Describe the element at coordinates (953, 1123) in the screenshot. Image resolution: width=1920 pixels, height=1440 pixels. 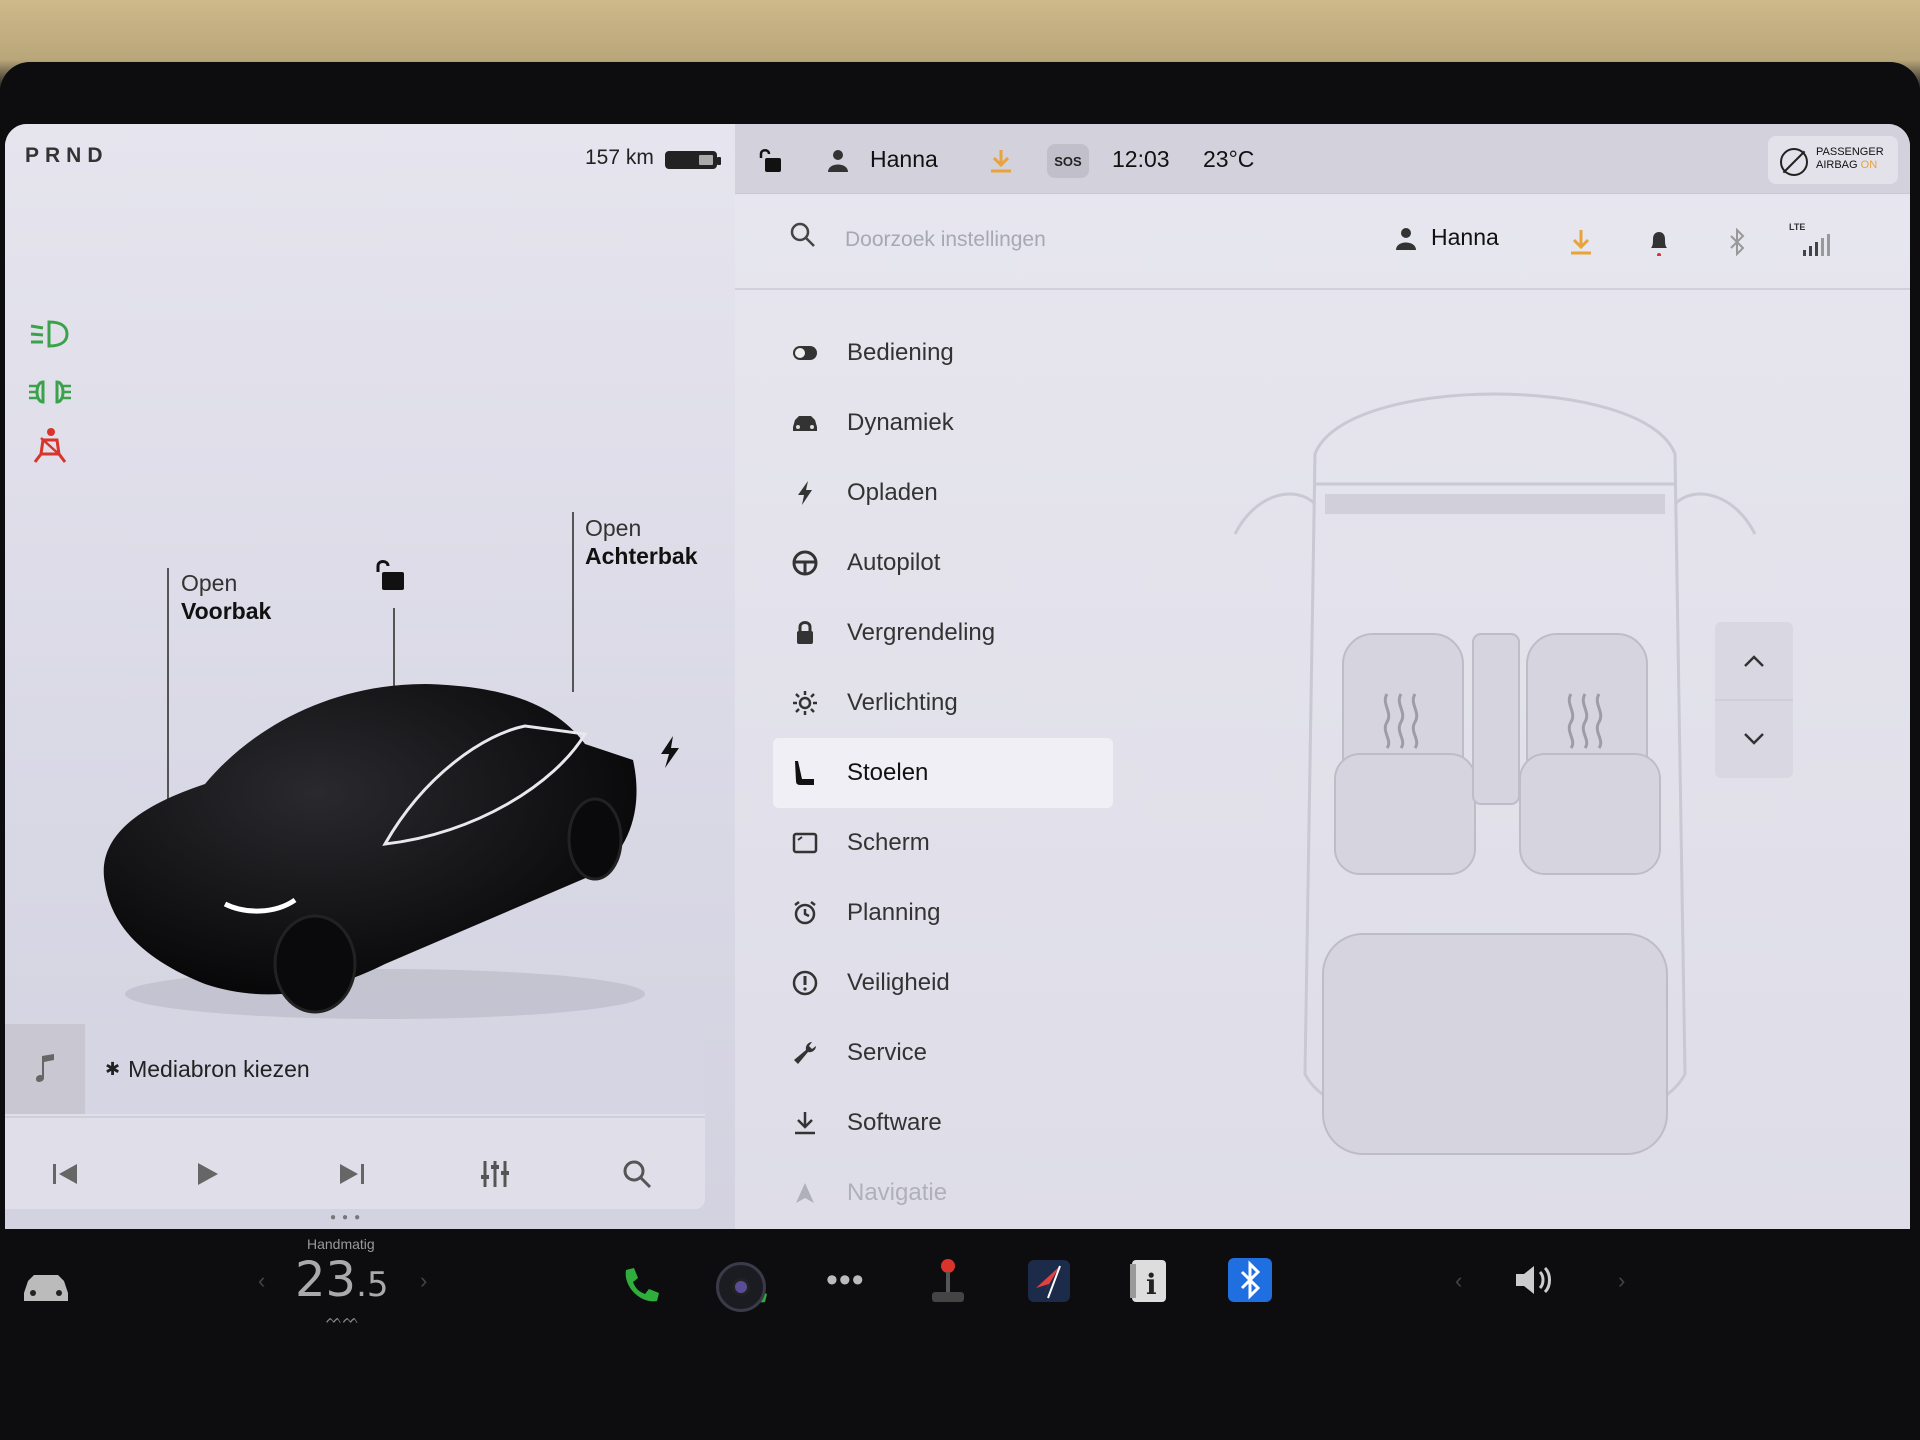
I see `menu-item-software: Software` at that location.